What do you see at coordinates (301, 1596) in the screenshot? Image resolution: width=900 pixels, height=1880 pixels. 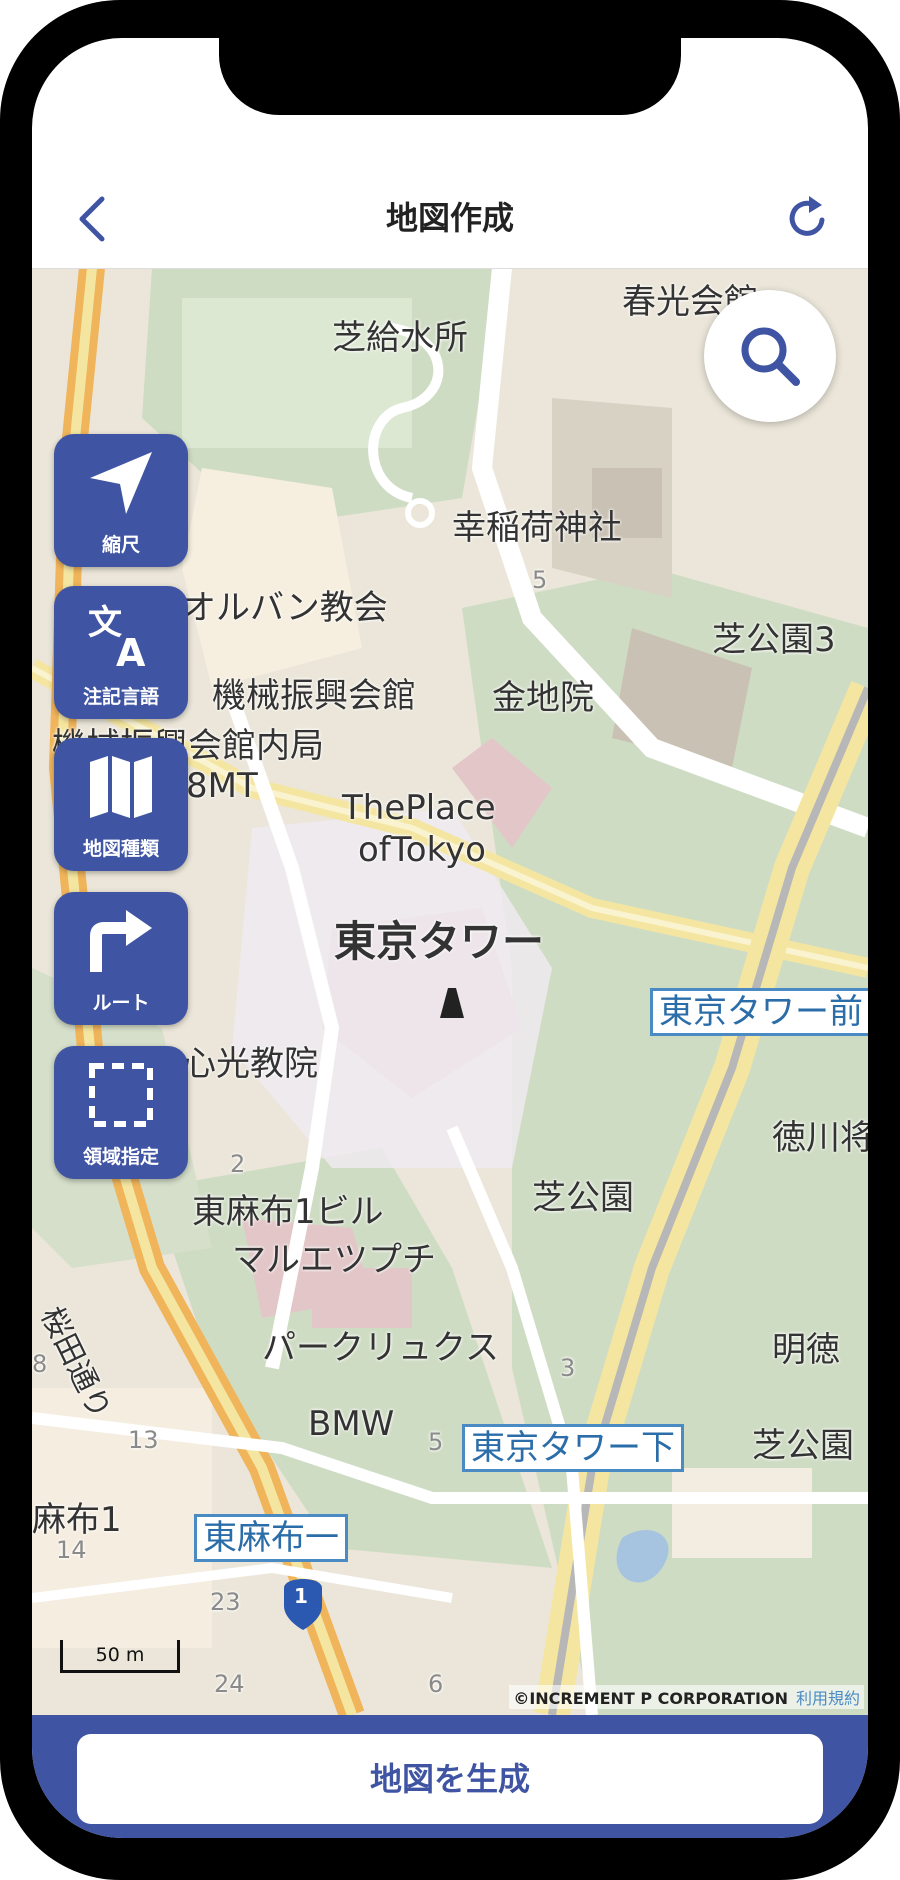 I see `route-shield-number: 1` at bounding box center [301, 1596].